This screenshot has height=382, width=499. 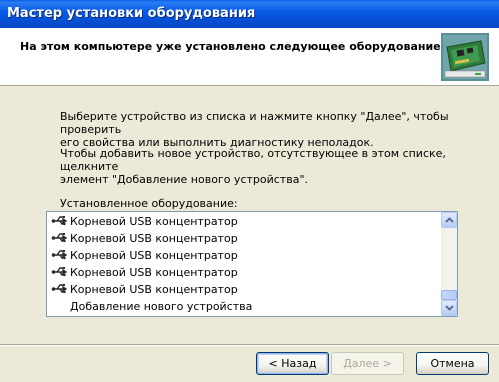 What do you see at coordinates (249, 345) in the screenshot?
I see `footer-divider` at bounding box center [249, 345].